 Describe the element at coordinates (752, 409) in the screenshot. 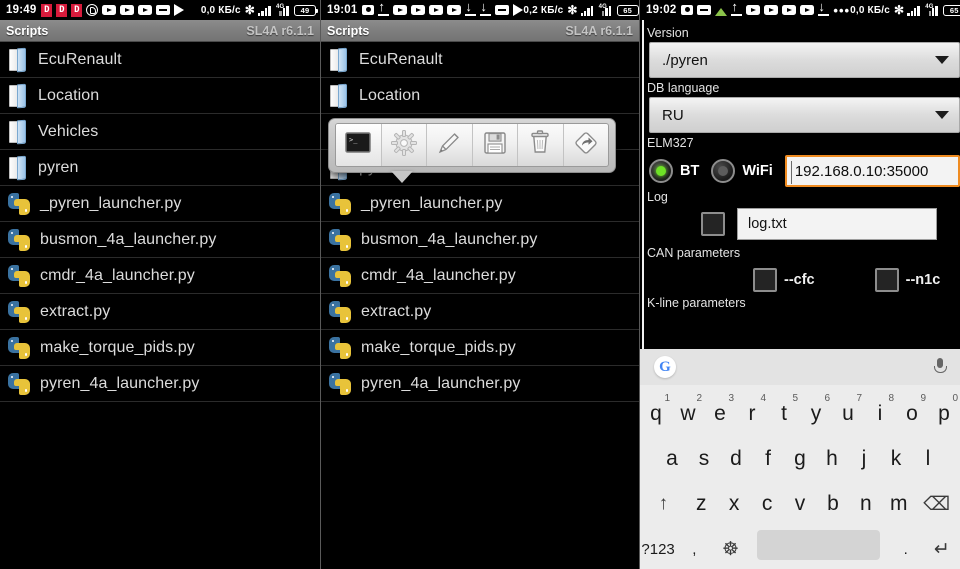

I see `key-r: 4r` at that location.